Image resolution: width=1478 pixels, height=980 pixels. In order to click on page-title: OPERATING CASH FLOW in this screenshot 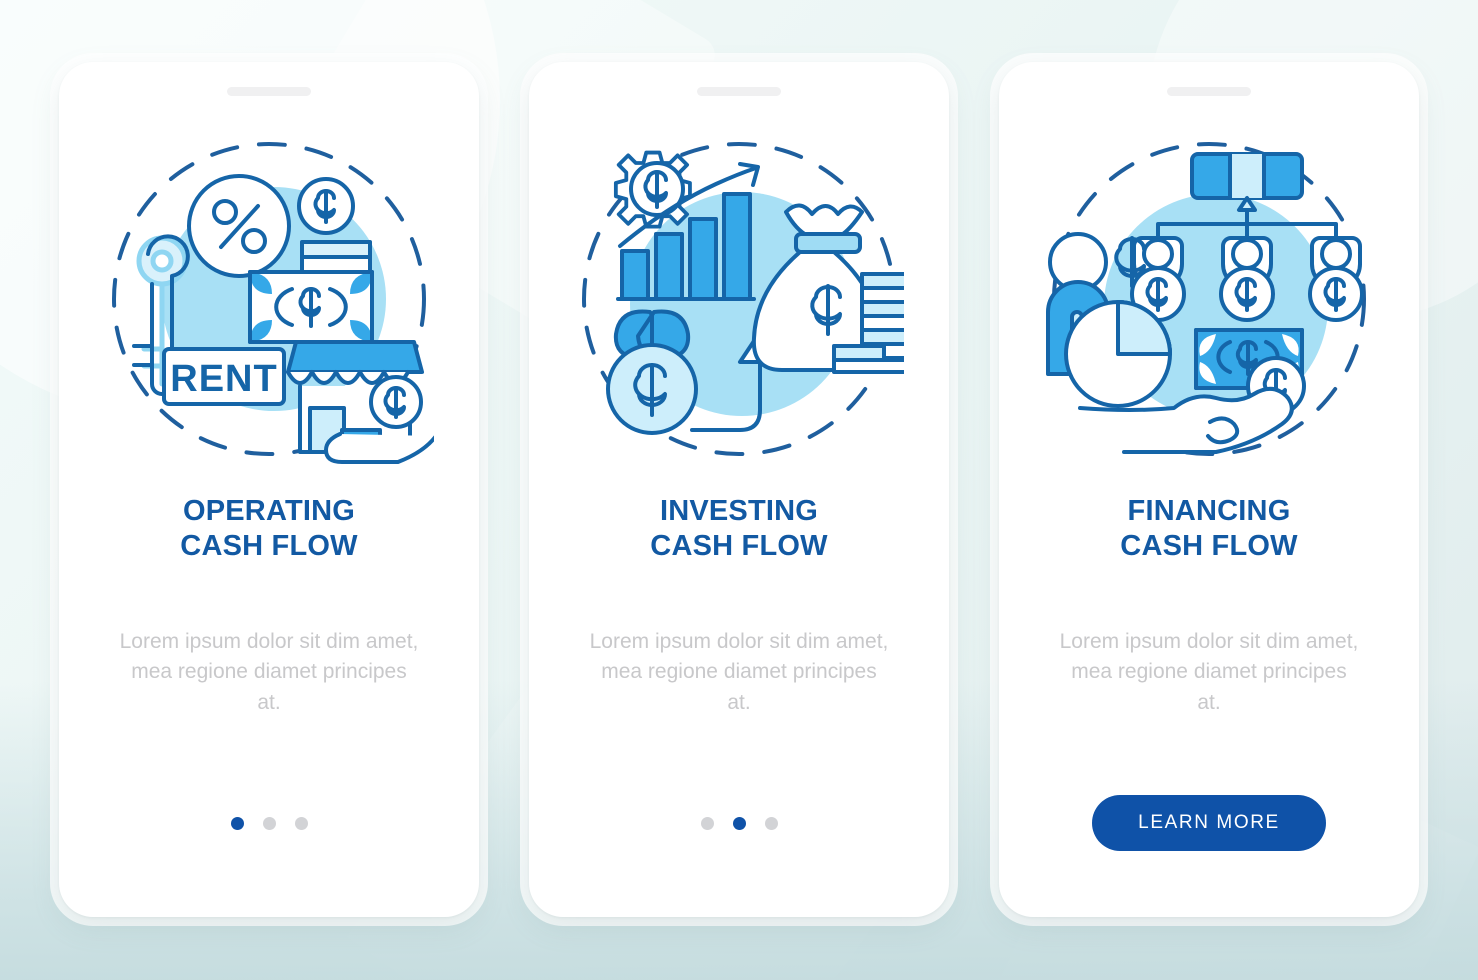, I will do `click(269, 529)`.